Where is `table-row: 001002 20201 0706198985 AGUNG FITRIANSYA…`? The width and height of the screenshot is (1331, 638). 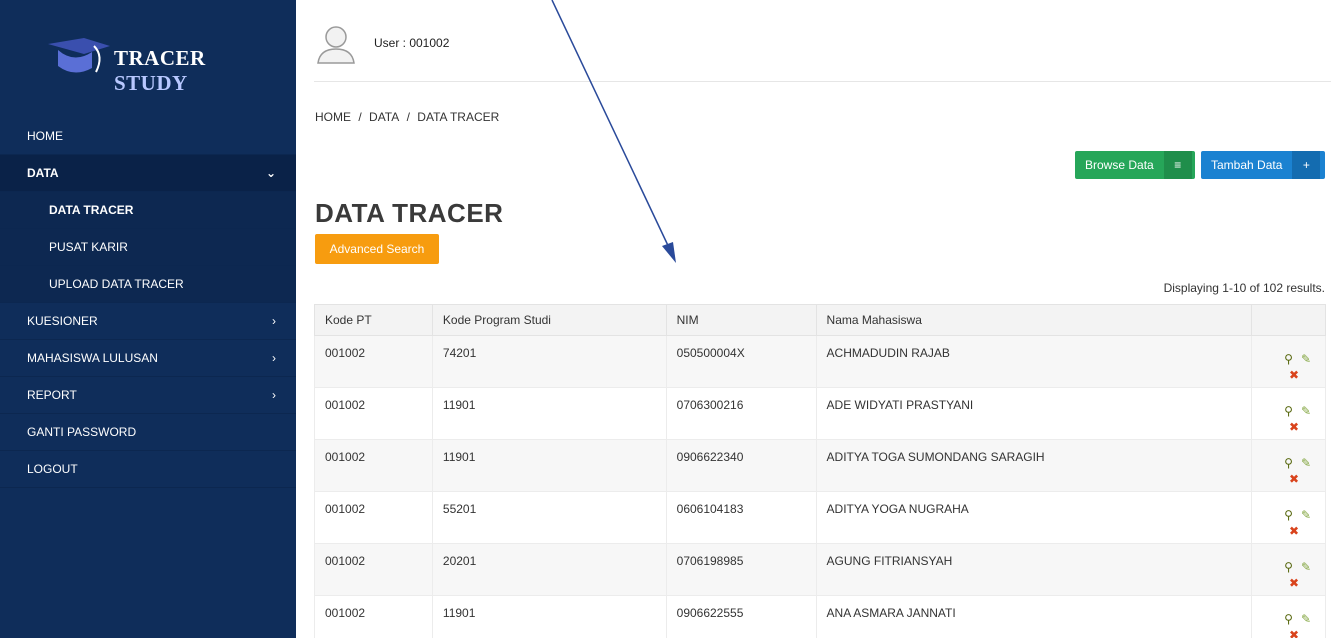 table-row: 001002 20201 0706198985 AGUNG FITRIANSYA… is located at coordinates (820, 569).